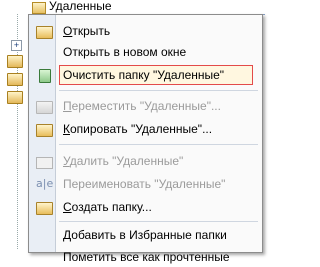  I want to click on expand-icon: +, so click(16, 45).